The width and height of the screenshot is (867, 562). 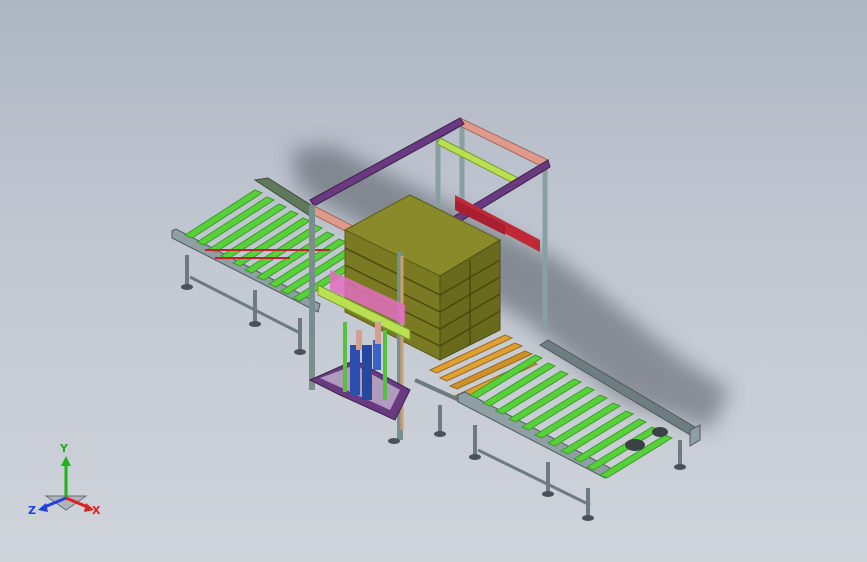 I want to click on lifter-foot, so click(x=394, y=441).